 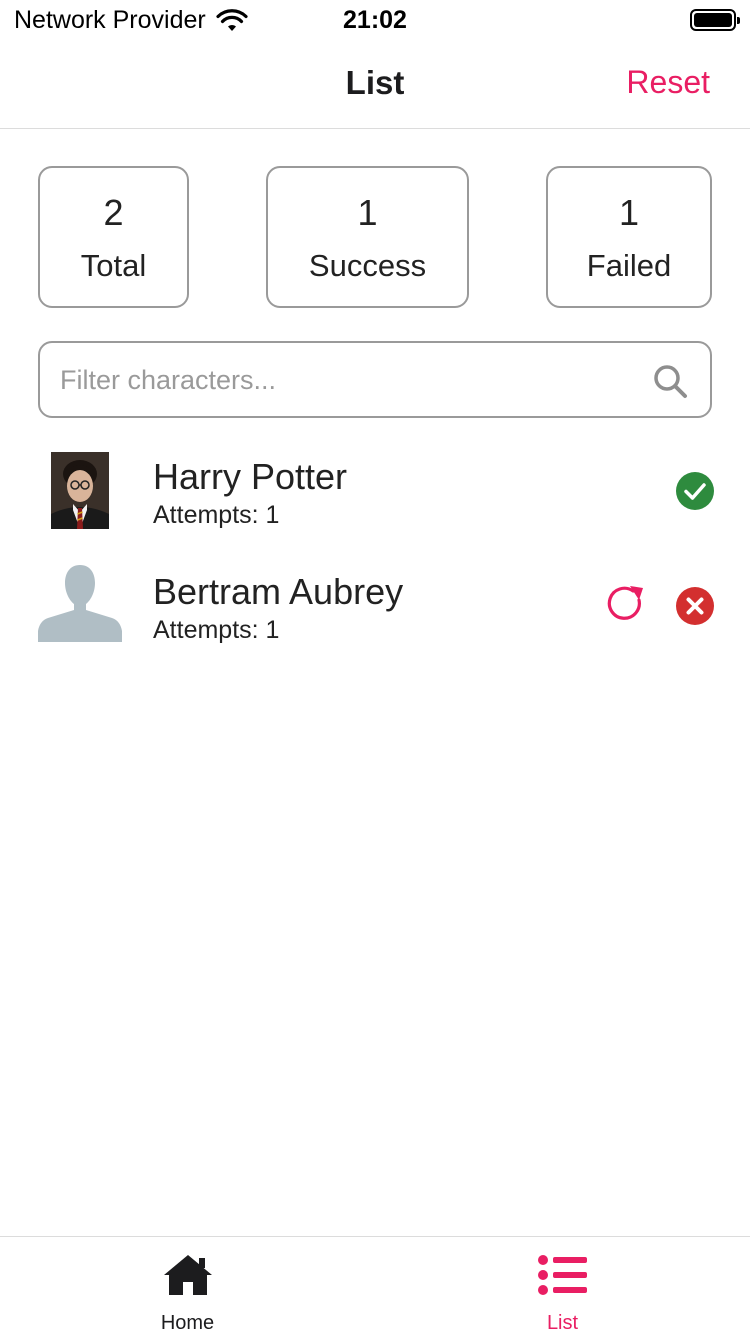 What do you see at coordinates (625, 604) in the screenshot?
I see `retry-icon` at bounding box center [625, 604].